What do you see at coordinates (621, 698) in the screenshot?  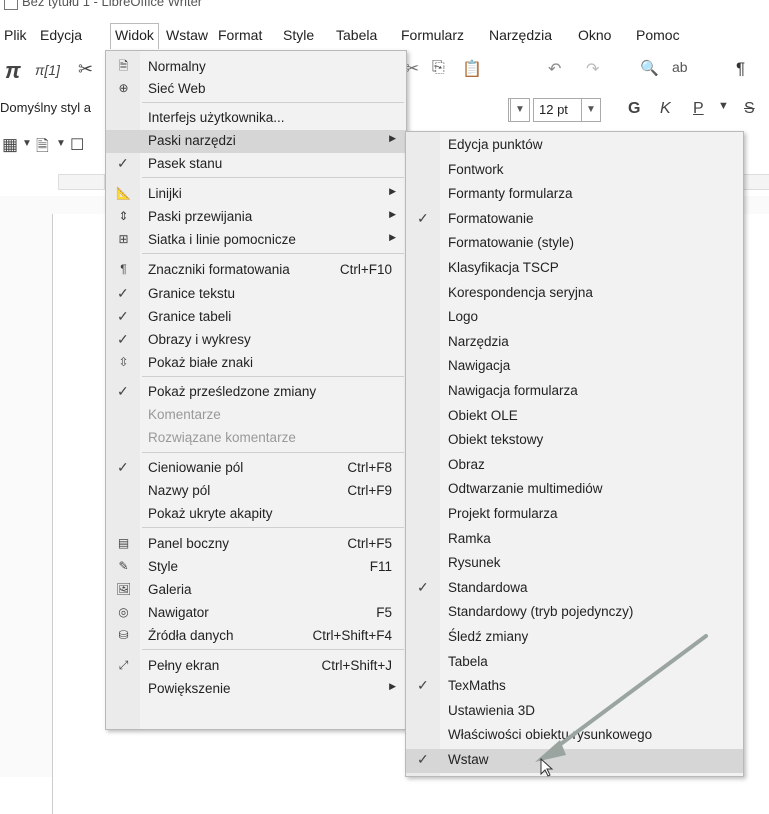 I see `annotation-arrow` at bounding box center [621, 698].